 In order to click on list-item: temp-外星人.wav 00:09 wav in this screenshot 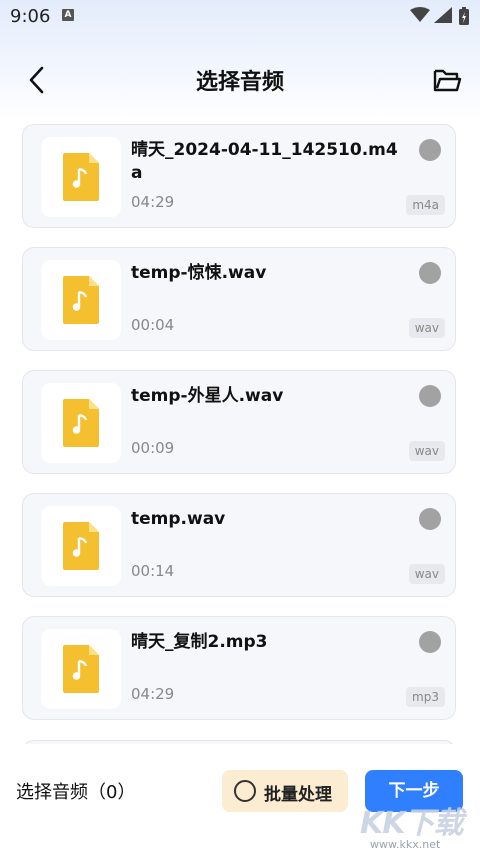, I will do `click(239, 422)`.